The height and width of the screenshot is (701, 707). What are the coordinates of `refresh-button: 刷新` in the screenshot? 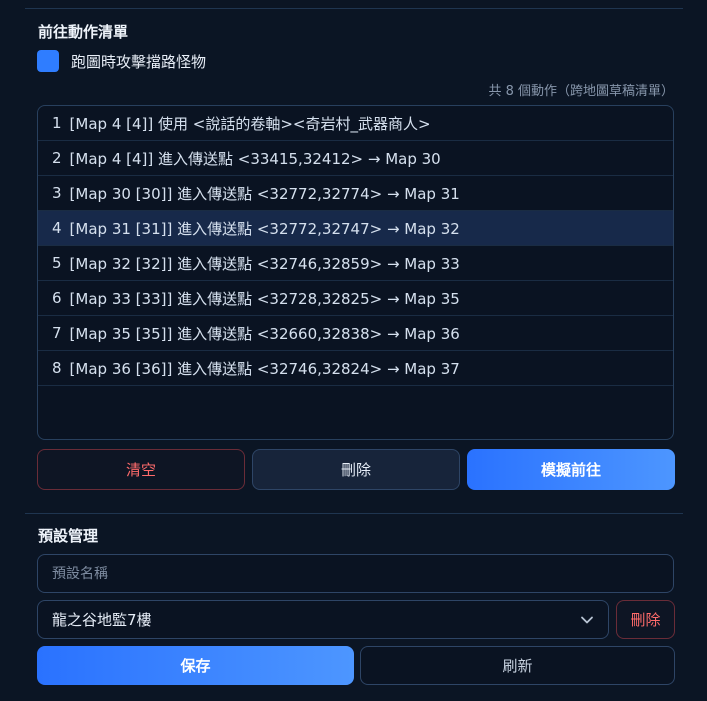 It's located at (517, 665).